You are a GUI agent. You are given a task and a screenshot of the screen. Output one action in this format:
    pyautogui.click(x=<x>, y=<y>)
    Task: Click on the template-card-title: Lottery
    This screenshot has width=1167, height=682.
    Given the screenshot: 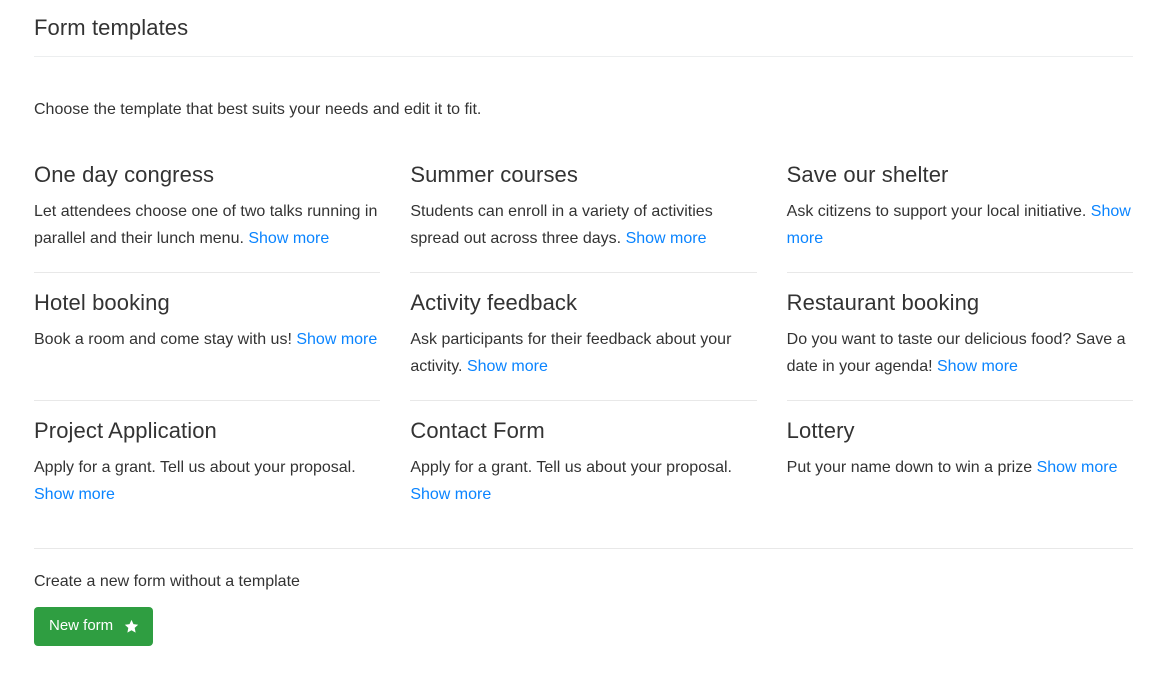 What is the action you would take?
    pyautogui.click(x=820, y=430)
    